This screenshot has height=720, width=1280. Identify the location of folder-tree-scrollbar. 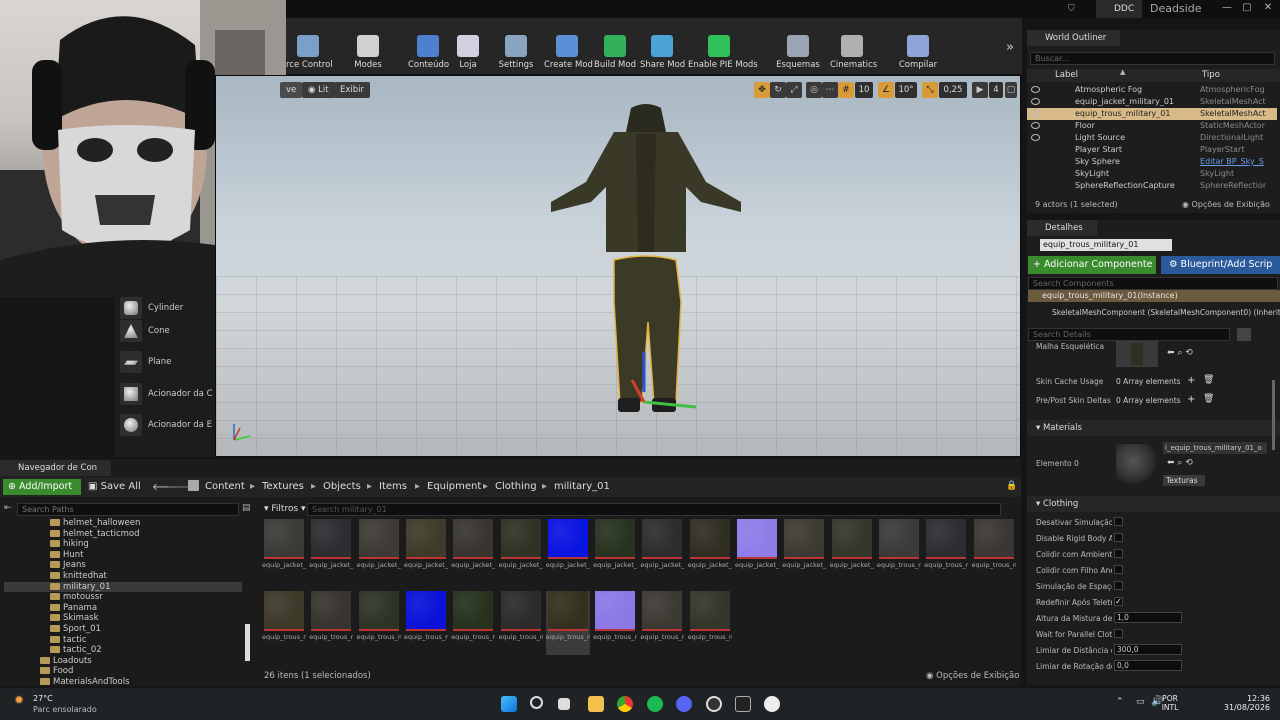
(247, 642).